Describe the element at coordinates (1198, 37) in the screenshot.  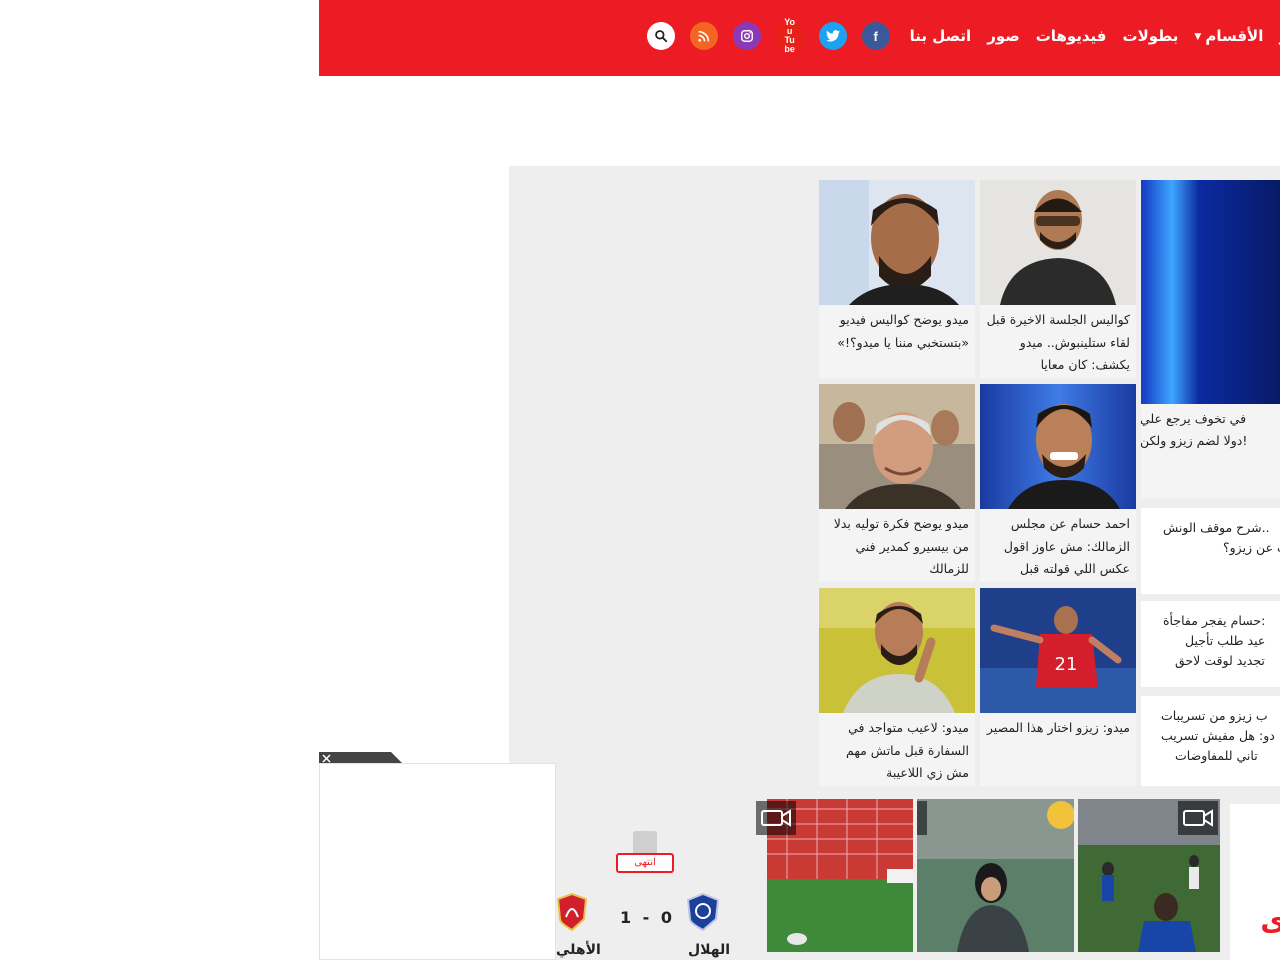
I see `caret-down-icon: ▼` at that location.